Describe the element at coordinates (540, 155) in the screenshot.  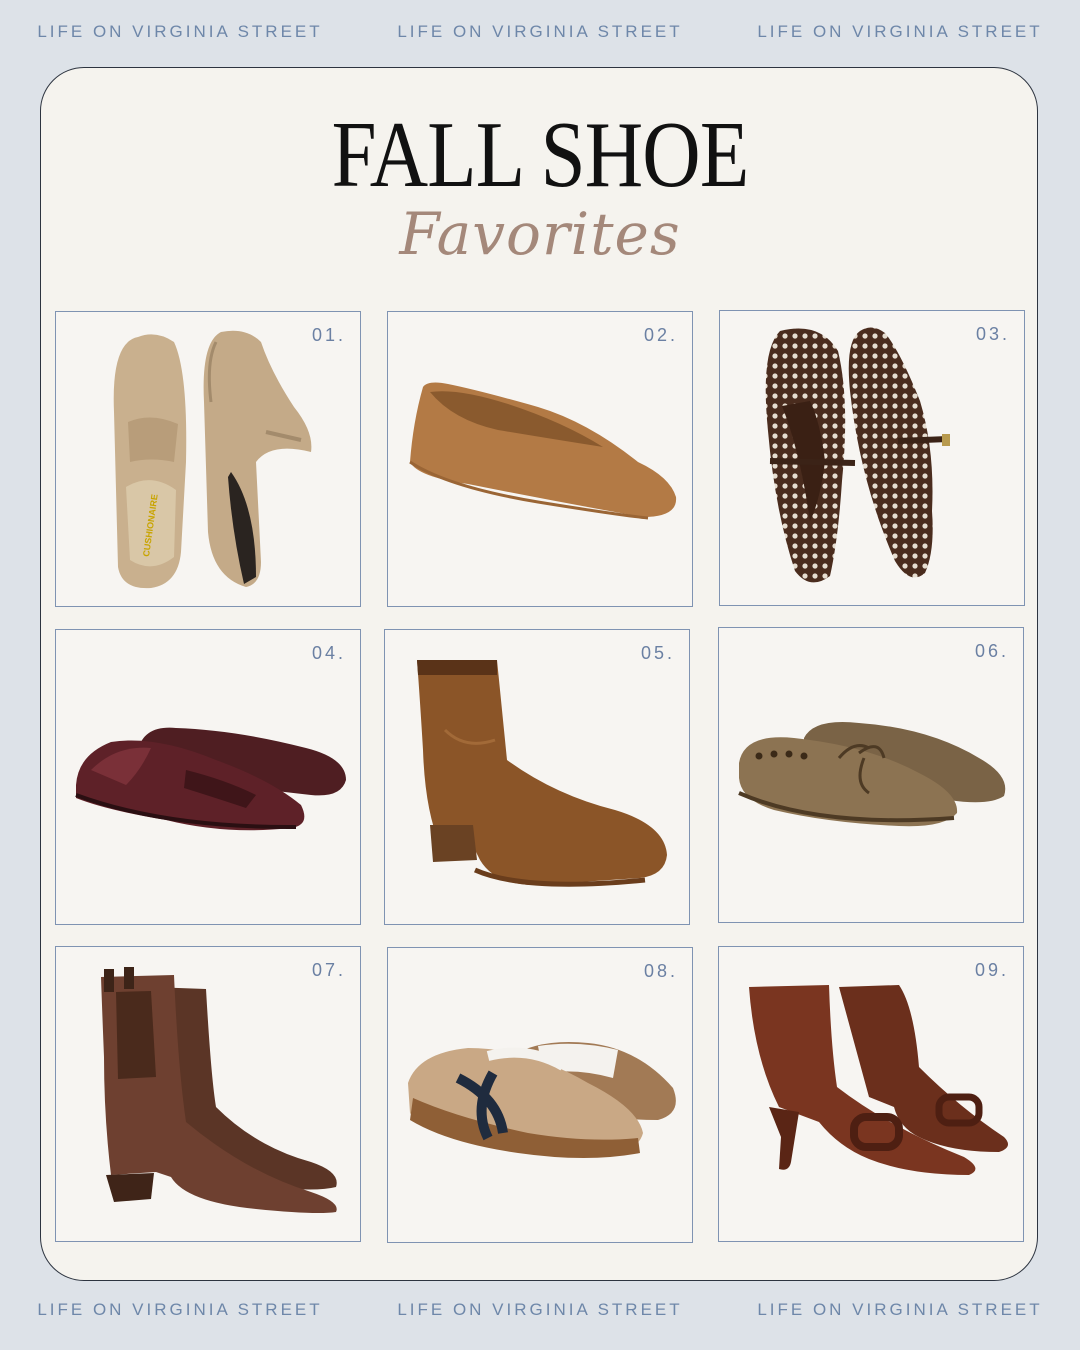
I see `page-title: FALL SHOE` at that location.